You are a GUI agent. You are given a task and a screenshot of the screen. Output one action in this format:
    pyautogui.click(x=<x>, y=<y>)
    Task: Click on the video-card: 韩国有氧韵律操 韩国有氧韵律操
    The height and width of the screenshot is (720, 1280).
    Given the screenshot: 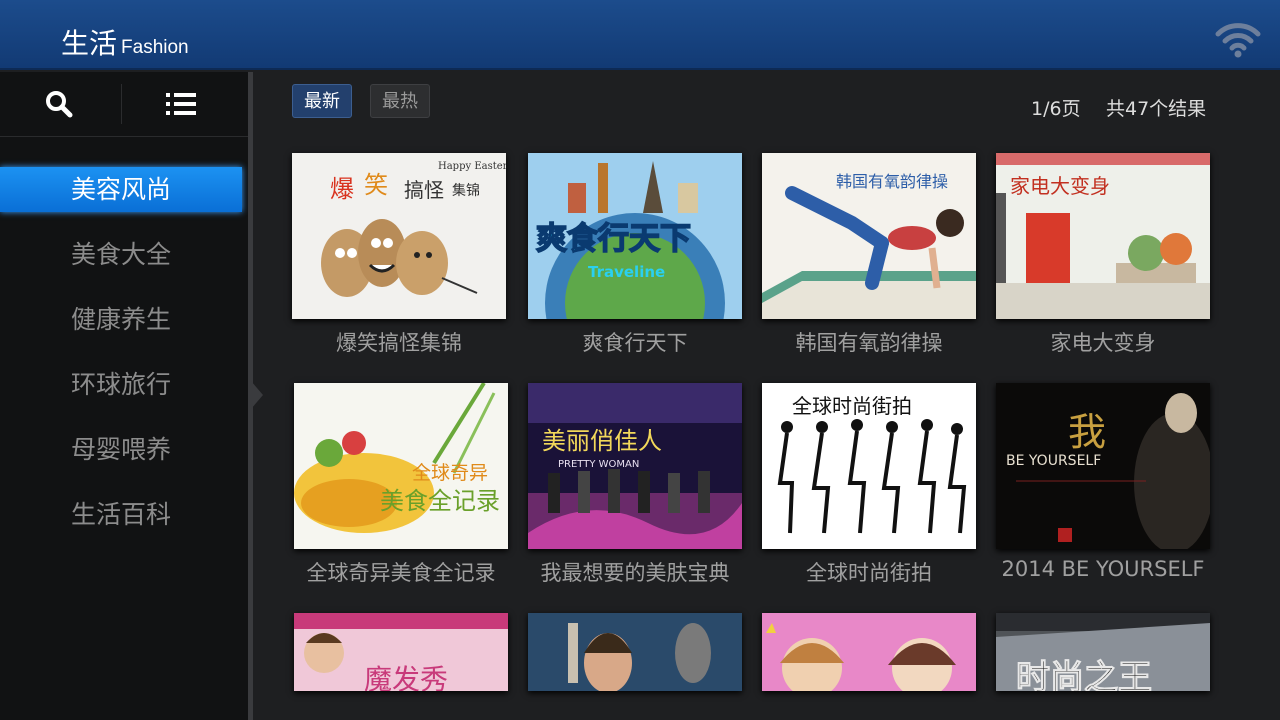 What is the action you would take?
    pyautogui.click(x=869, y=255)
    